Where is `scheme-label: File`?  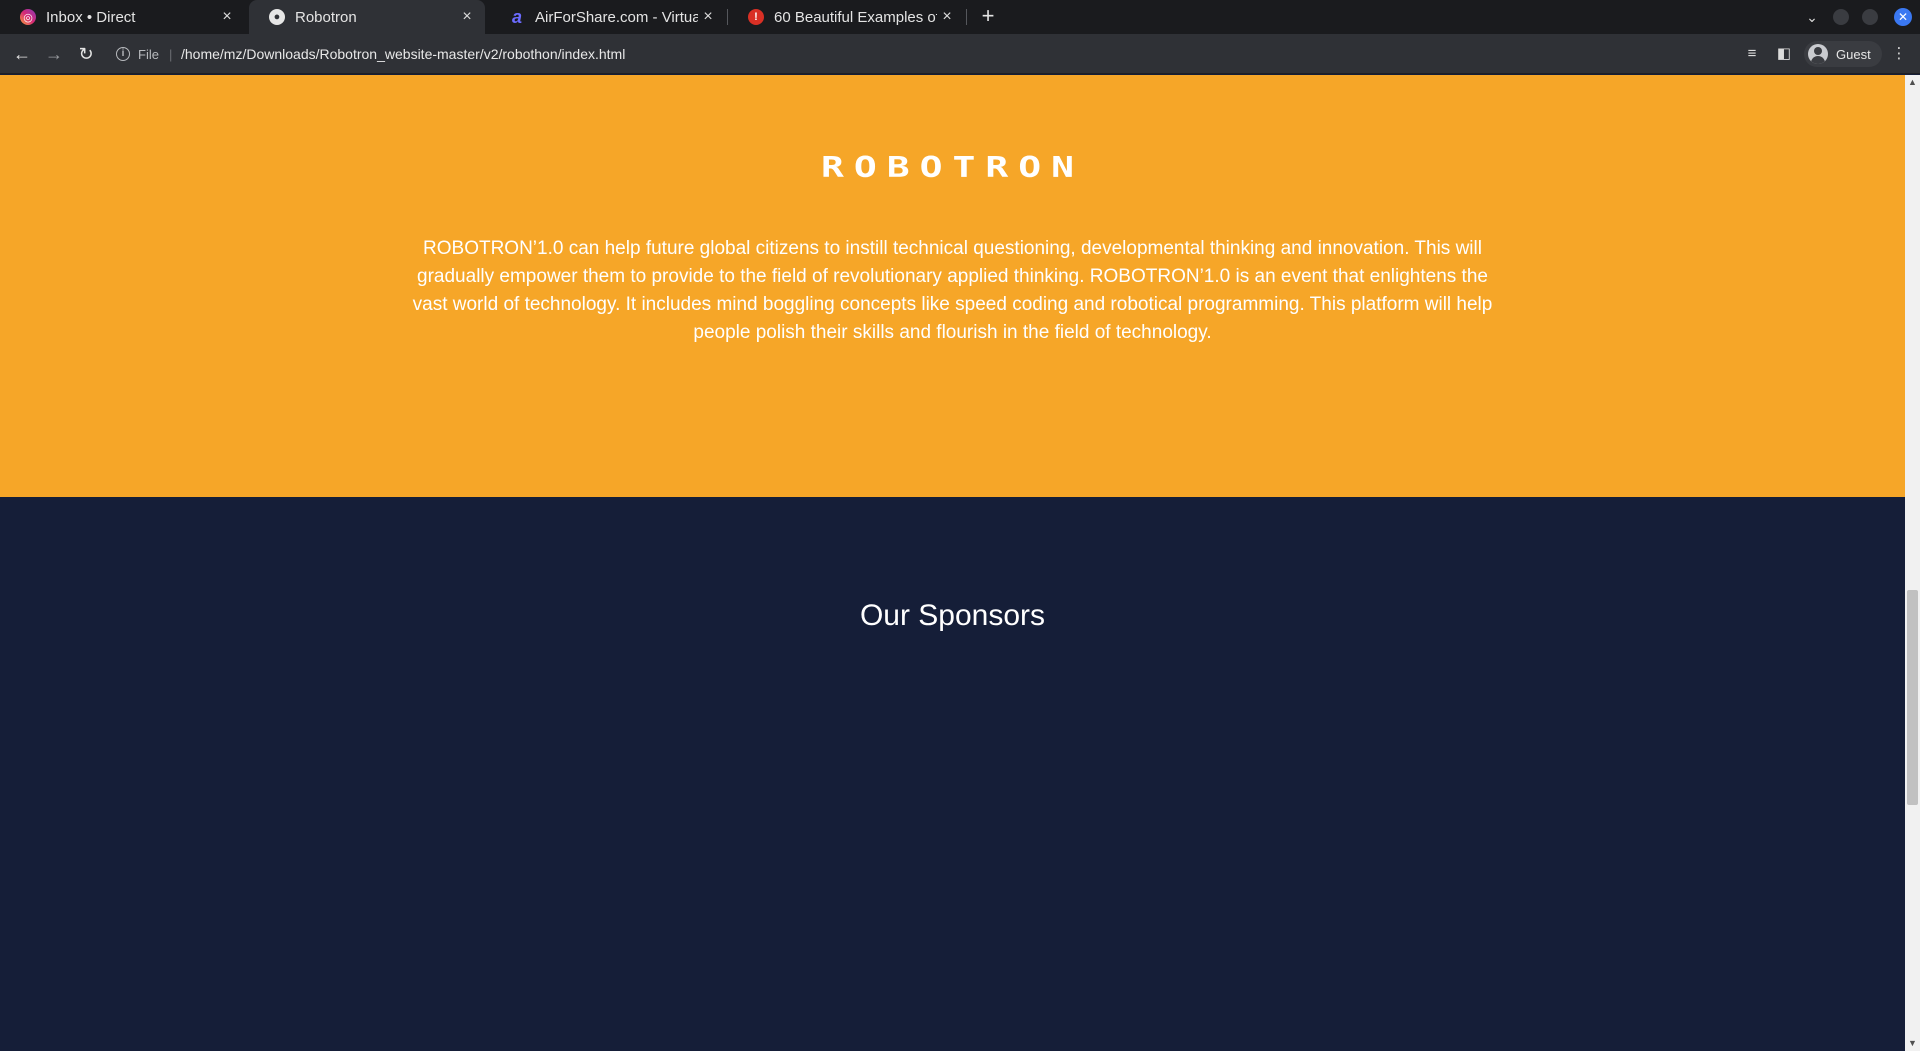
scheme-label: File is located at coordinates (148, 54).